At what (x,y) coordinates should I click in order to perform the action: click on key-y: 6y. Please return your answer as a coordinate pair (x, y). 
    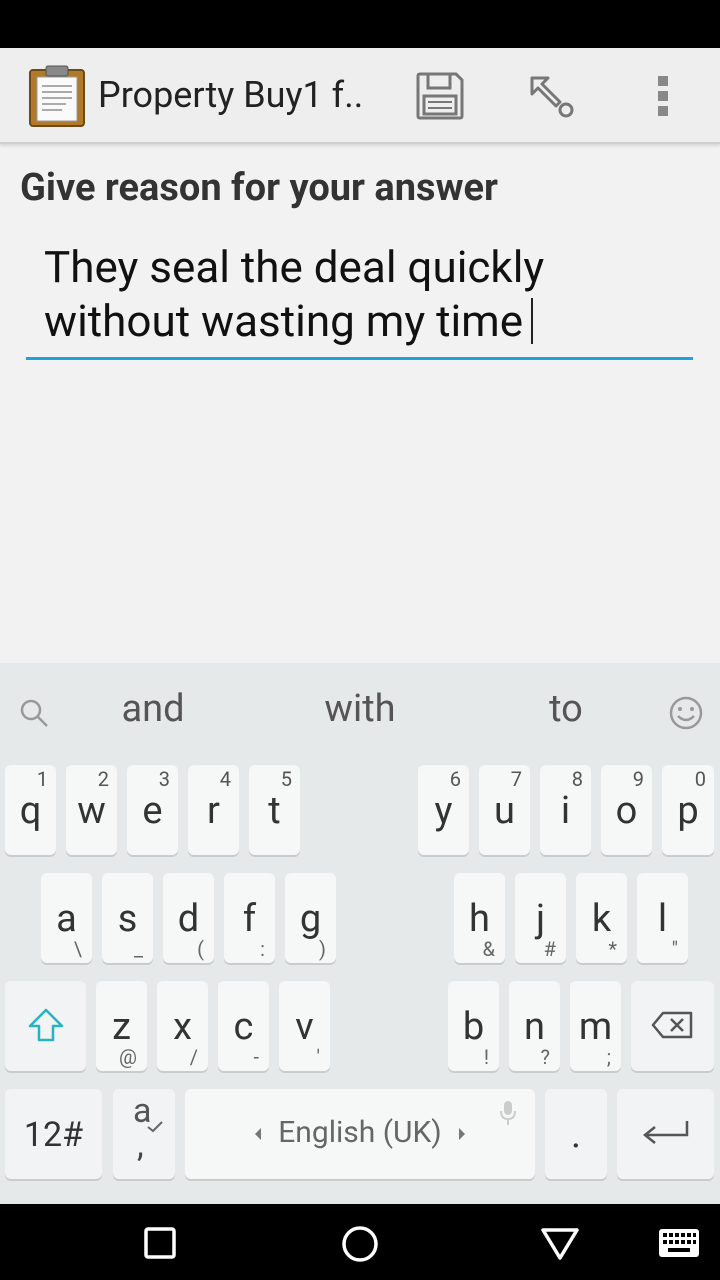
    Looking at the image, I should click on (443, 810).